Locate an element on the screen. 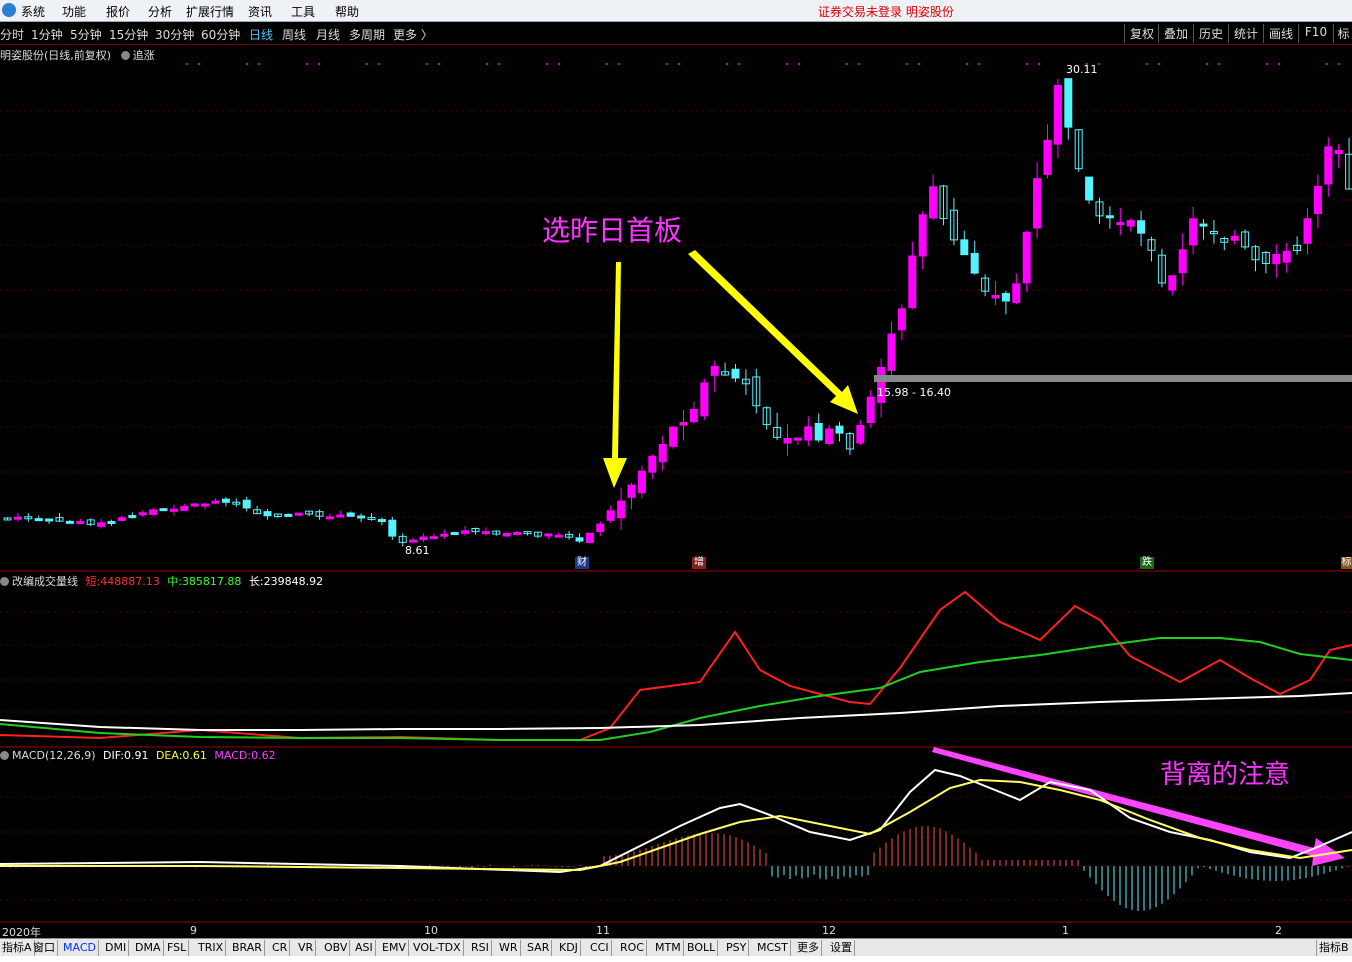 This screenshot has height=962, width=1352. event-marker-mark: 标 is located at coordinates (1346, 563).